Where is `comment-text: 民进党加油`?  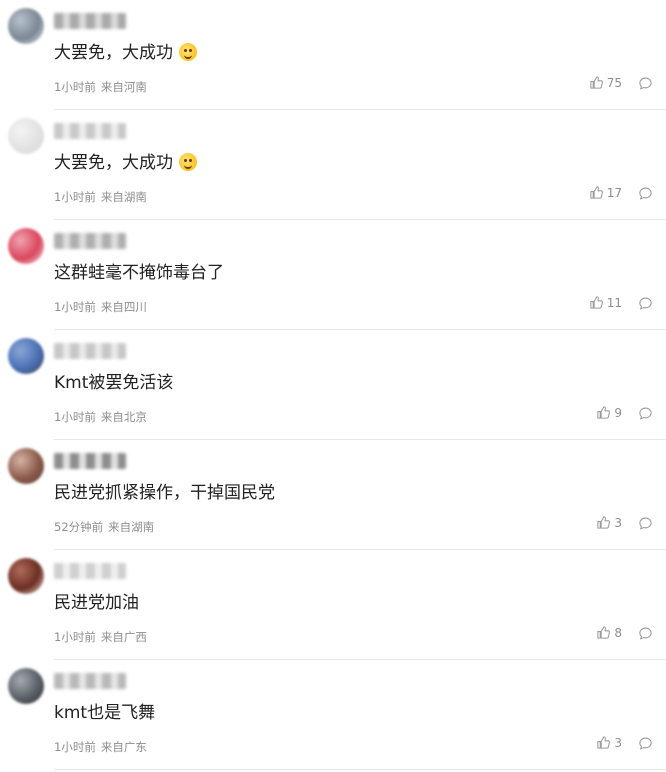 comment-text: 民进党加油 is located at coordinates (96, 603).